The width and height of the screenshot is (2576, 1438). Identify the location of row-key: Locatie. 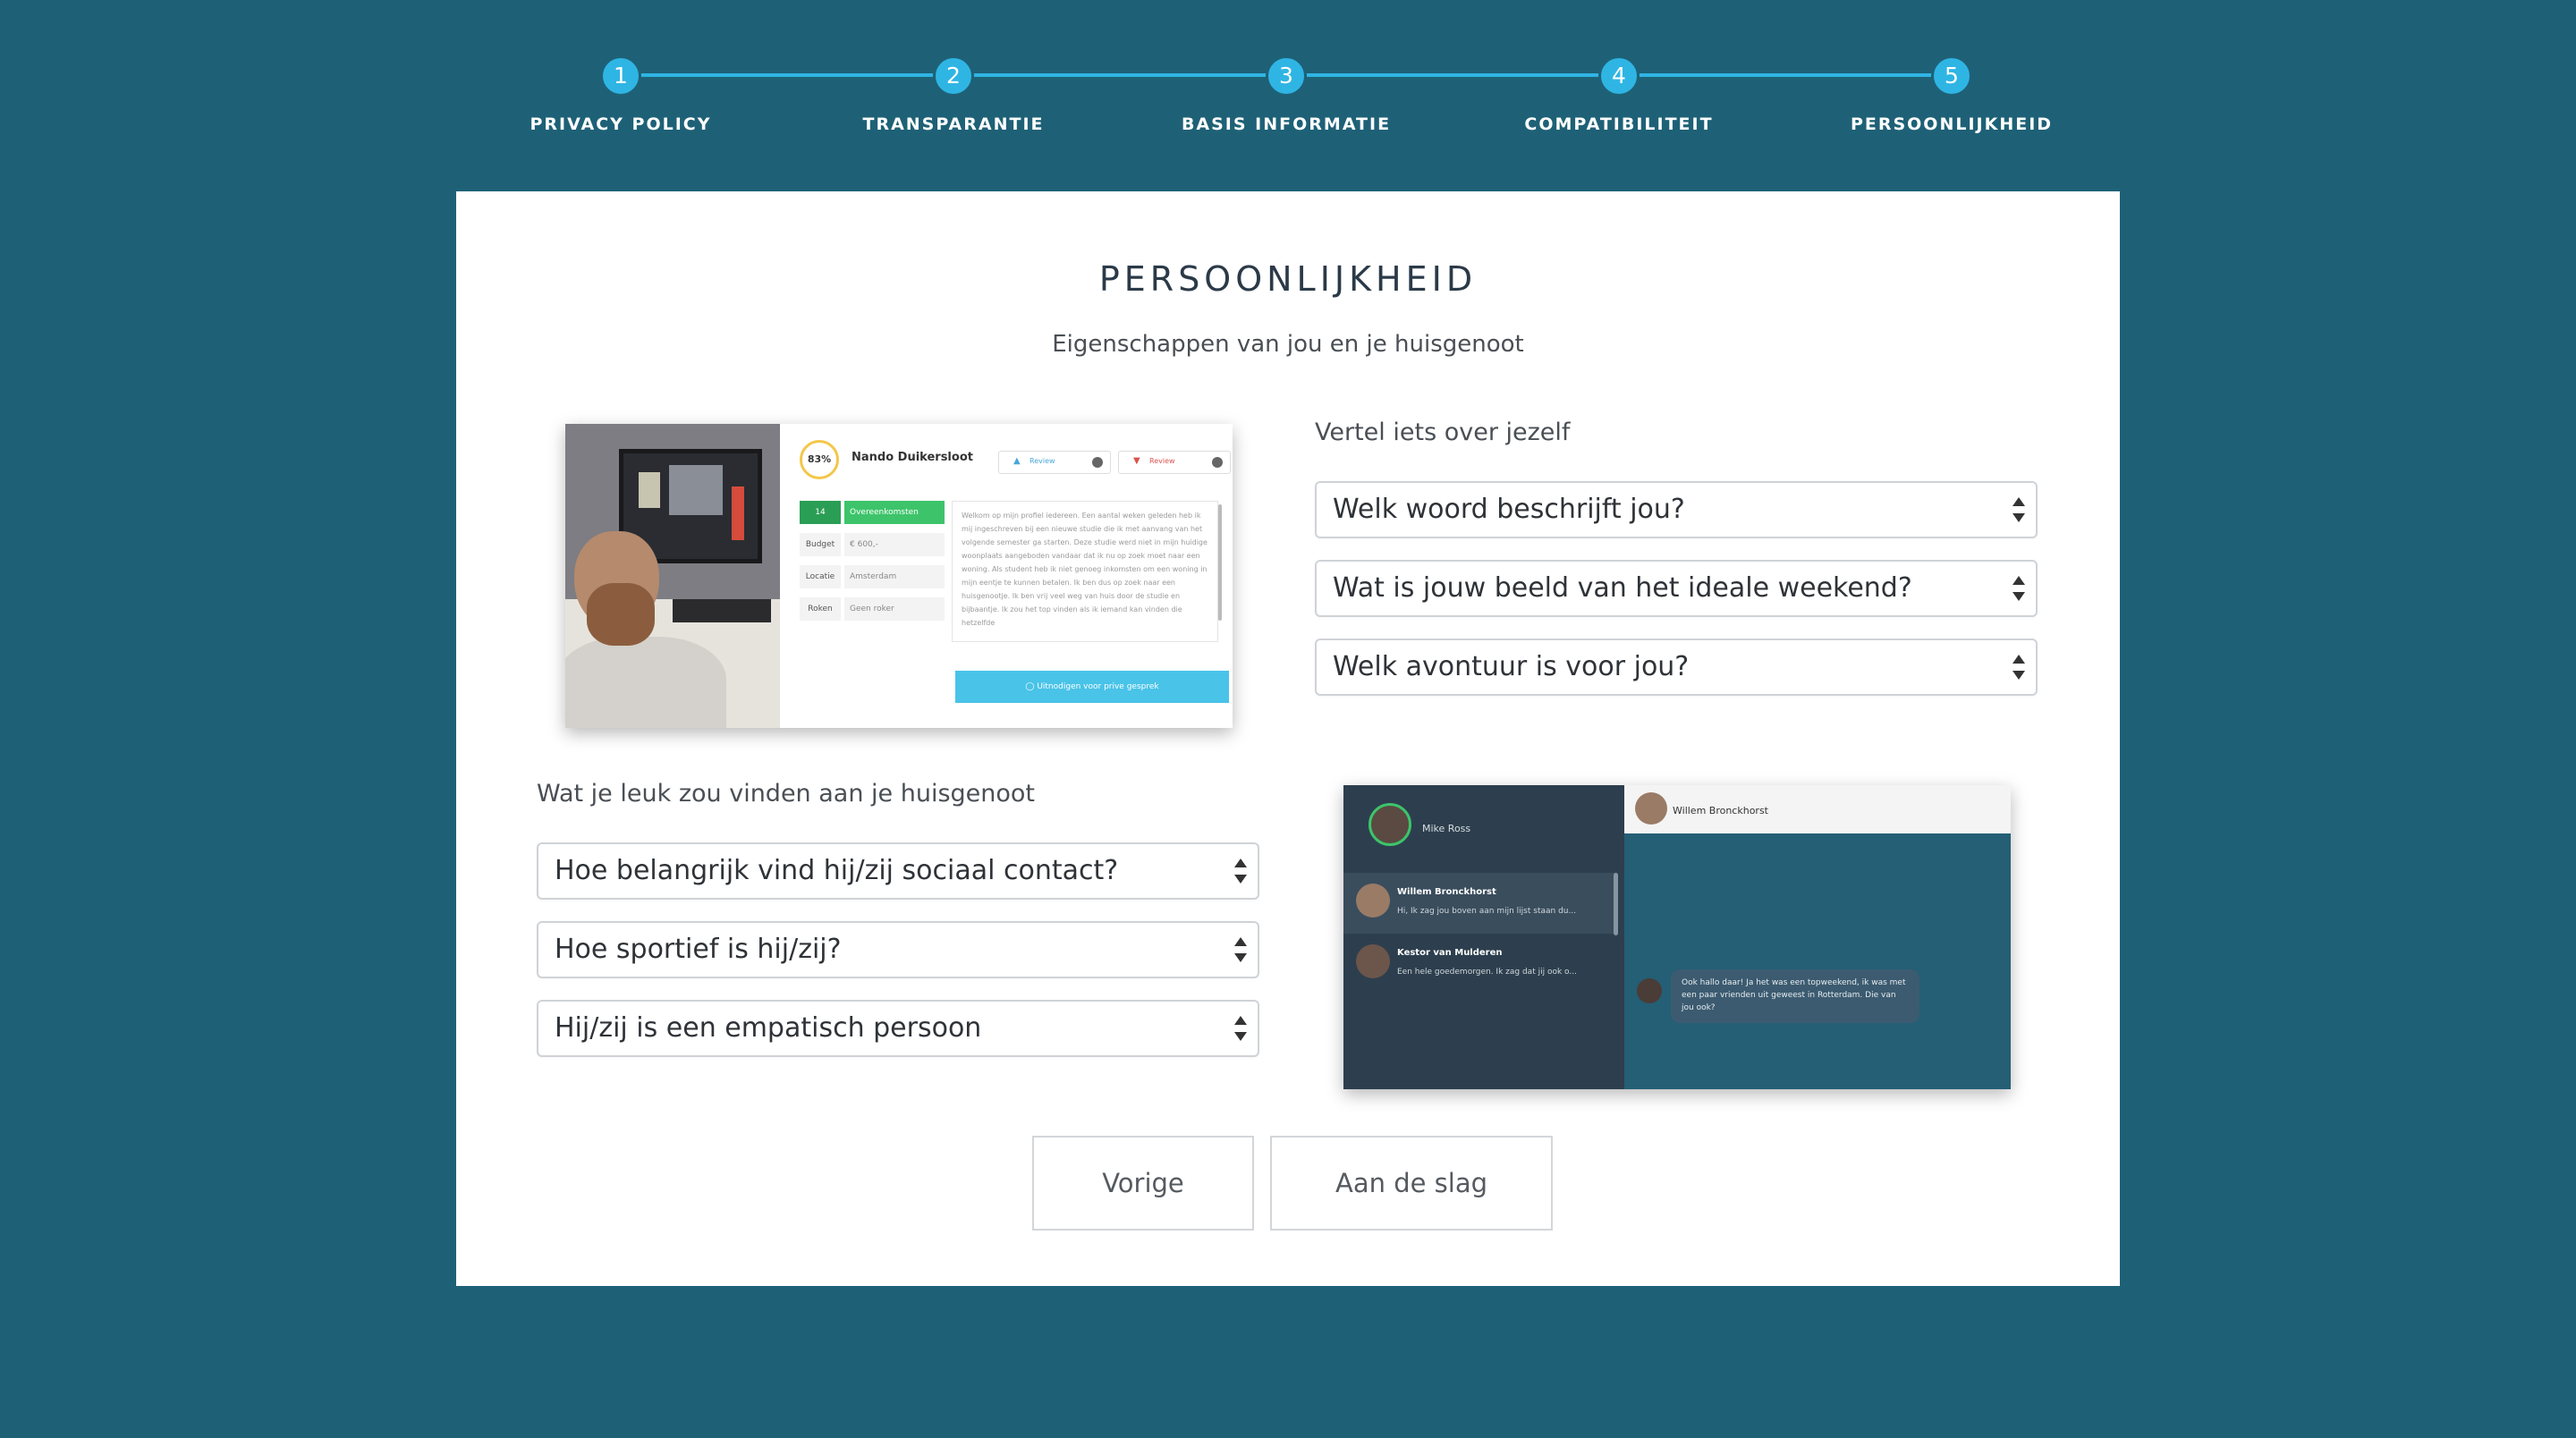
(820, 576).